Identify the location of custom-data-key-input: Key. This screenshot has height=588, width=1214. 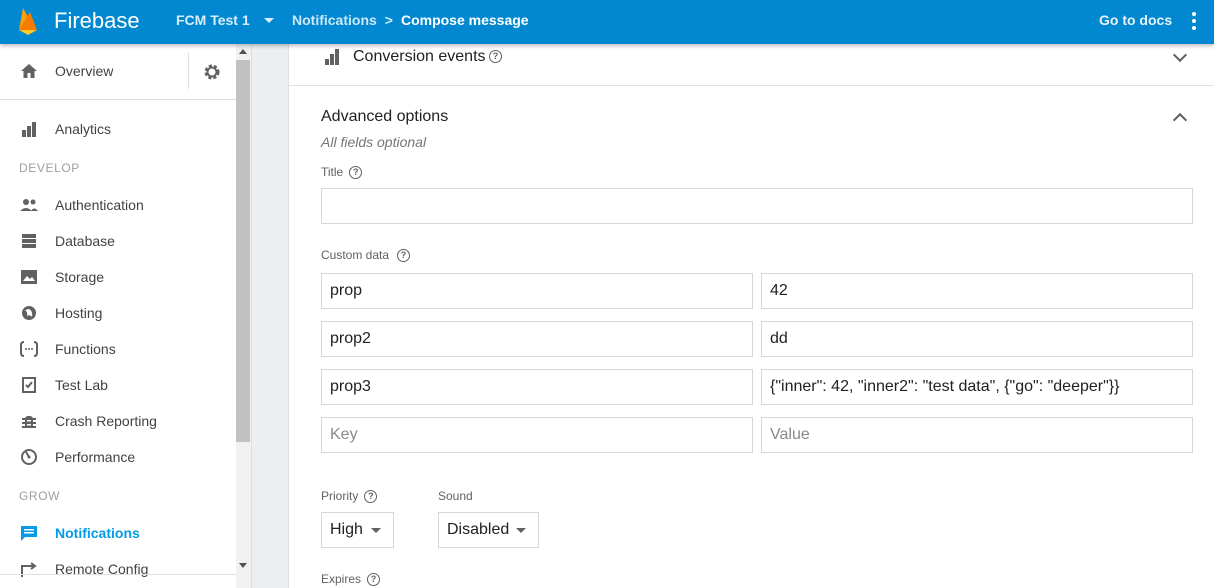
(537, 435).